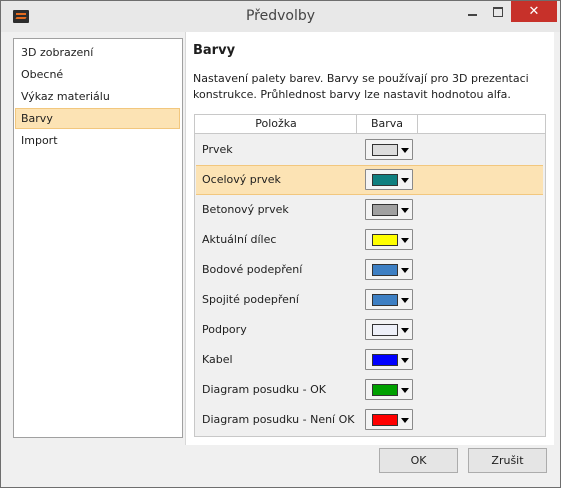 This screenshot has height=488, width=561. Describe the element at coordinates (98, 96) in the screenshot. I see `nav-item-material-report: Výkaz materiálu` at that location.